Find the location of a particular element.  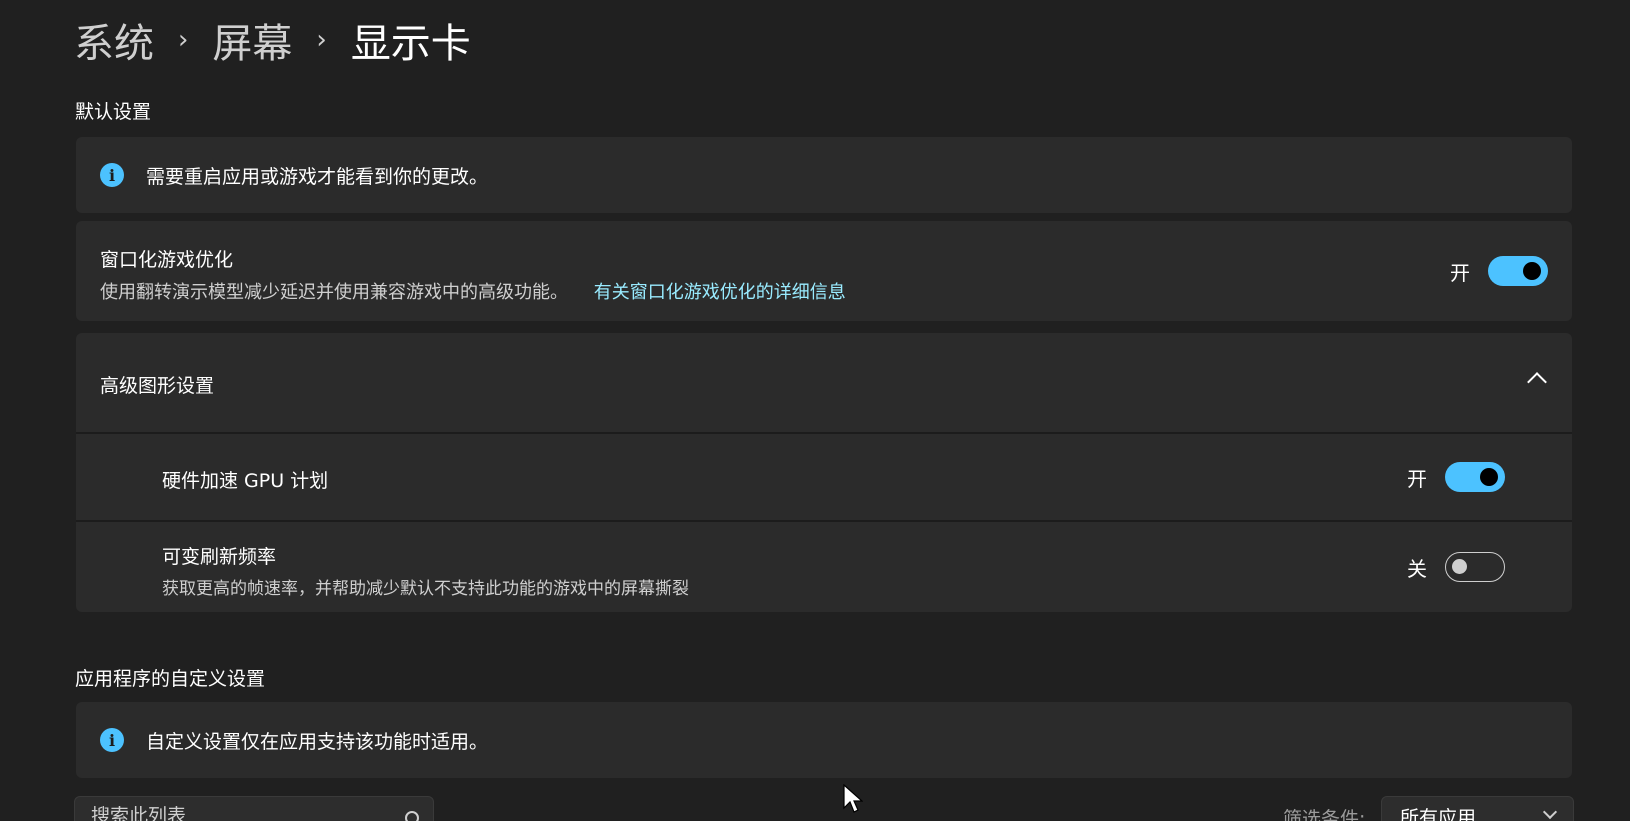

gpu-scheduling-state: 开 is located at coordinates (1417, 478).